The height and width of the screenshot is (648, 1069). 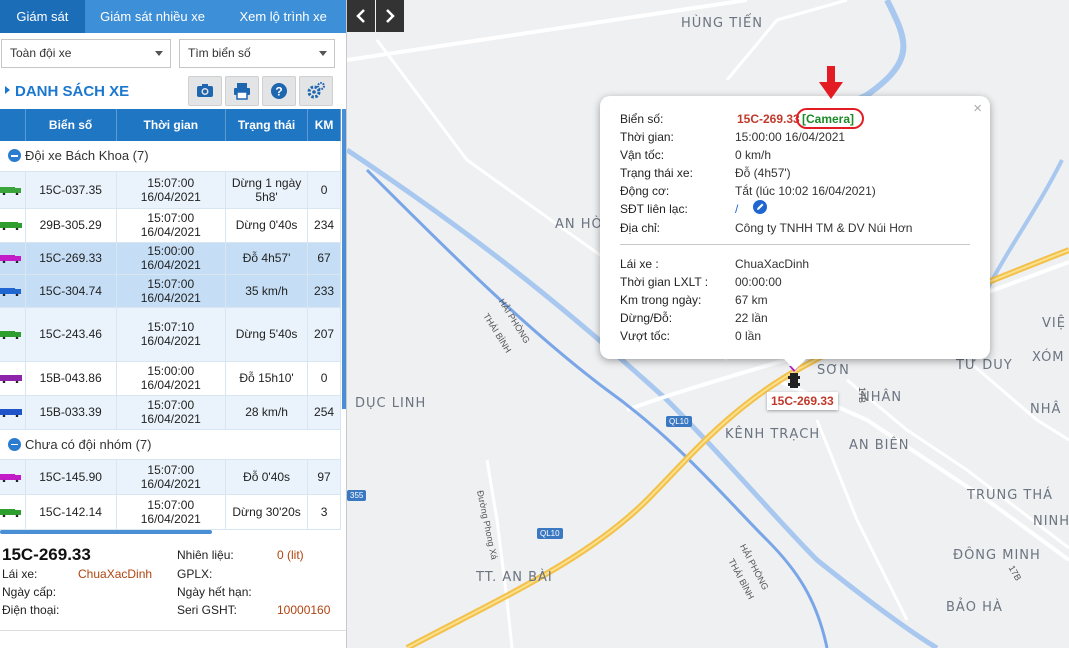 What do you see at coordinates (642, 155) in the screenshot?
I see `popup-speed-label: Vận tốc:` at bounding box center [642, 155].